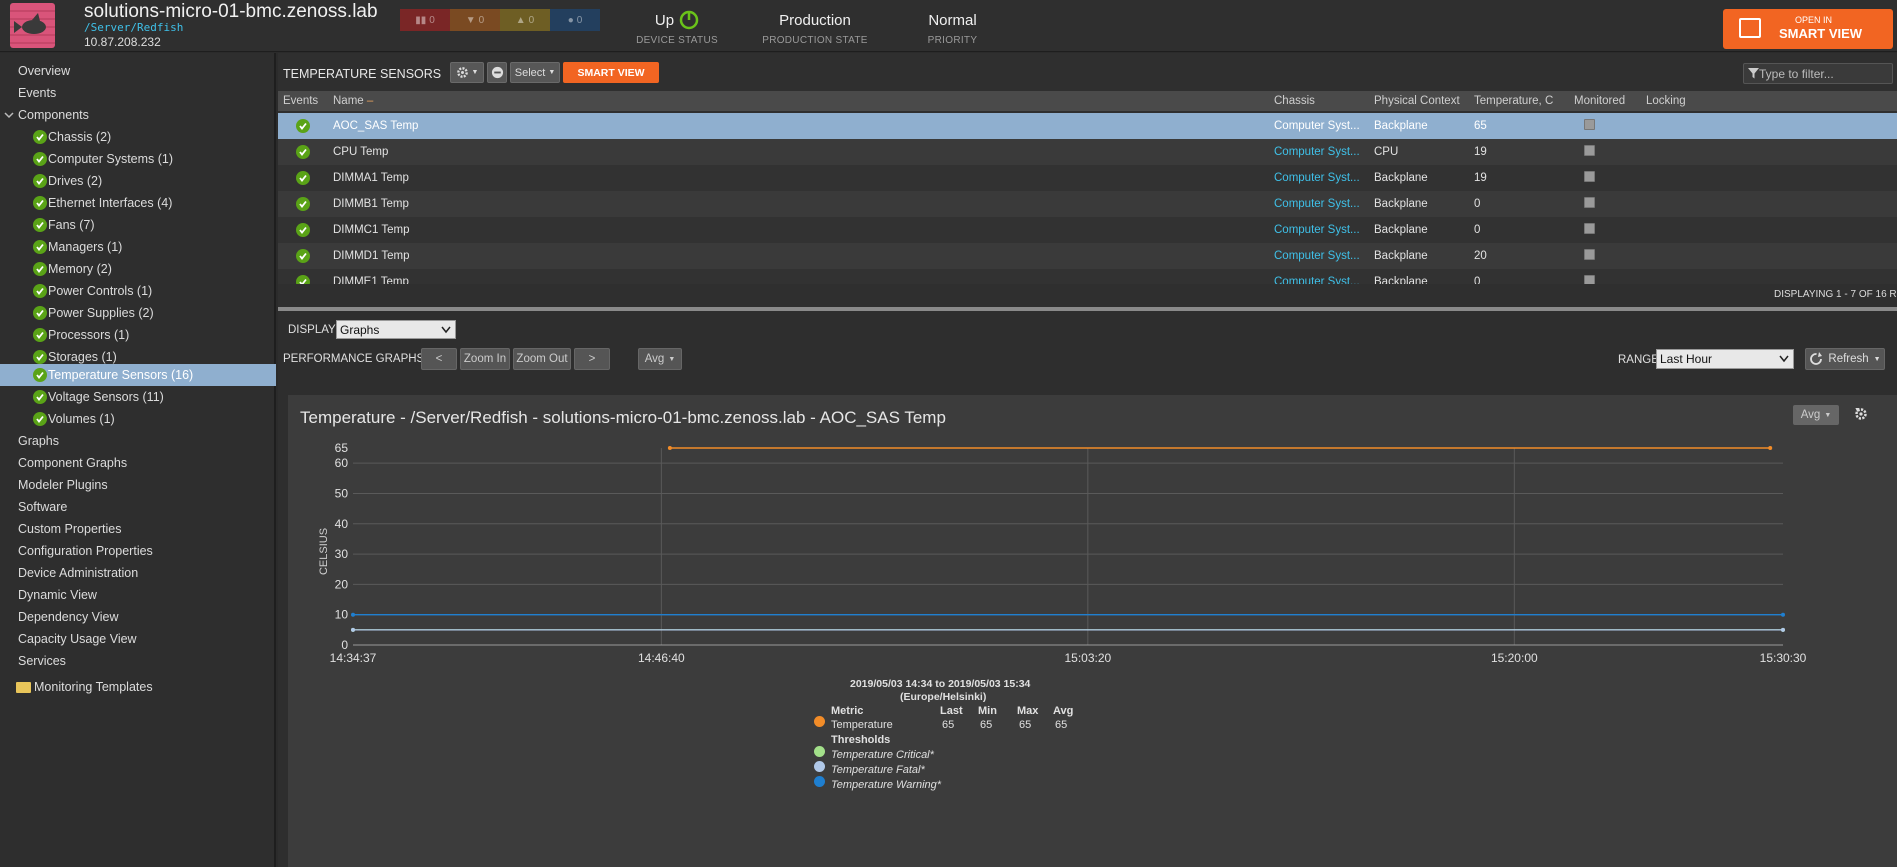 This screenshot has height=867, width=1897. What do you see at coordinates (1087, 230) in the screenshot?
I see `table-row: DIMMC1 Temp Computer Syst... Backplane 0` at bounding box center [1087, 230].